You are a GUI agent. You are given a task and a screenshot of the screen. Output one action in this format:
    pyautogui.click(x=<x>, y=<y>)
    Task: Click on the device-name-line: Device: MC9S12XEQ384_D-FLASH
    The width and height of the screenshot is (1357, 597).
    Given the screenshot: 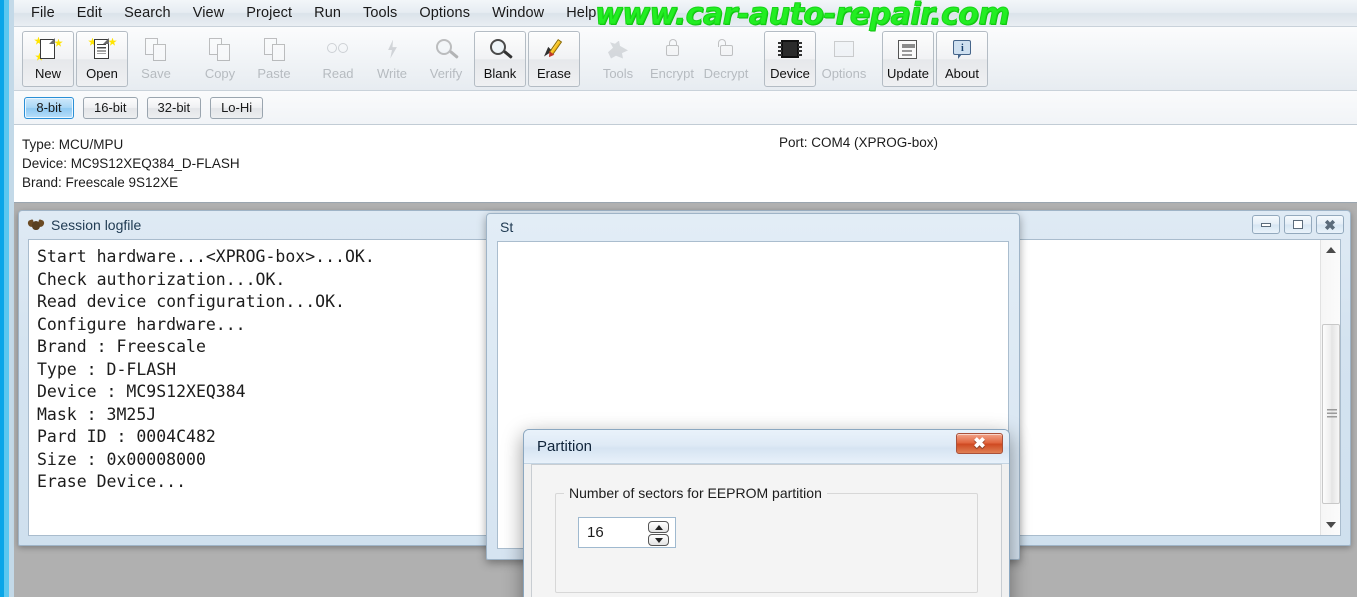 What is the action you would take?
    pyautogui.click(x=131, y=163)
    